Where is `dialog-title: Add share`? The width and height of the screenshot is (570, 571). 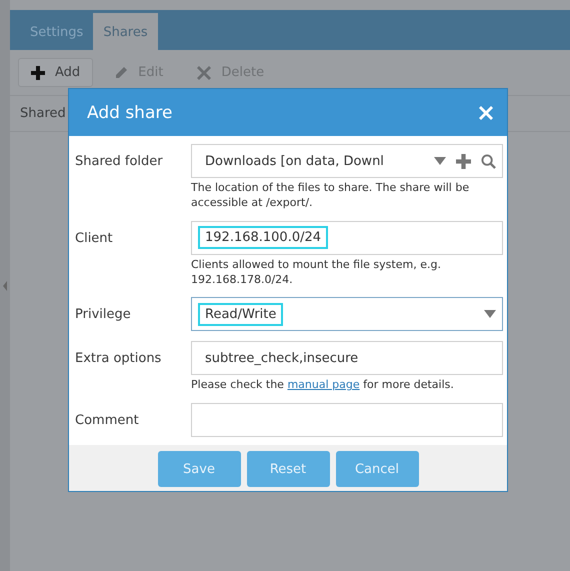
dialog-title: Add share is located at coordinates (129, 112).